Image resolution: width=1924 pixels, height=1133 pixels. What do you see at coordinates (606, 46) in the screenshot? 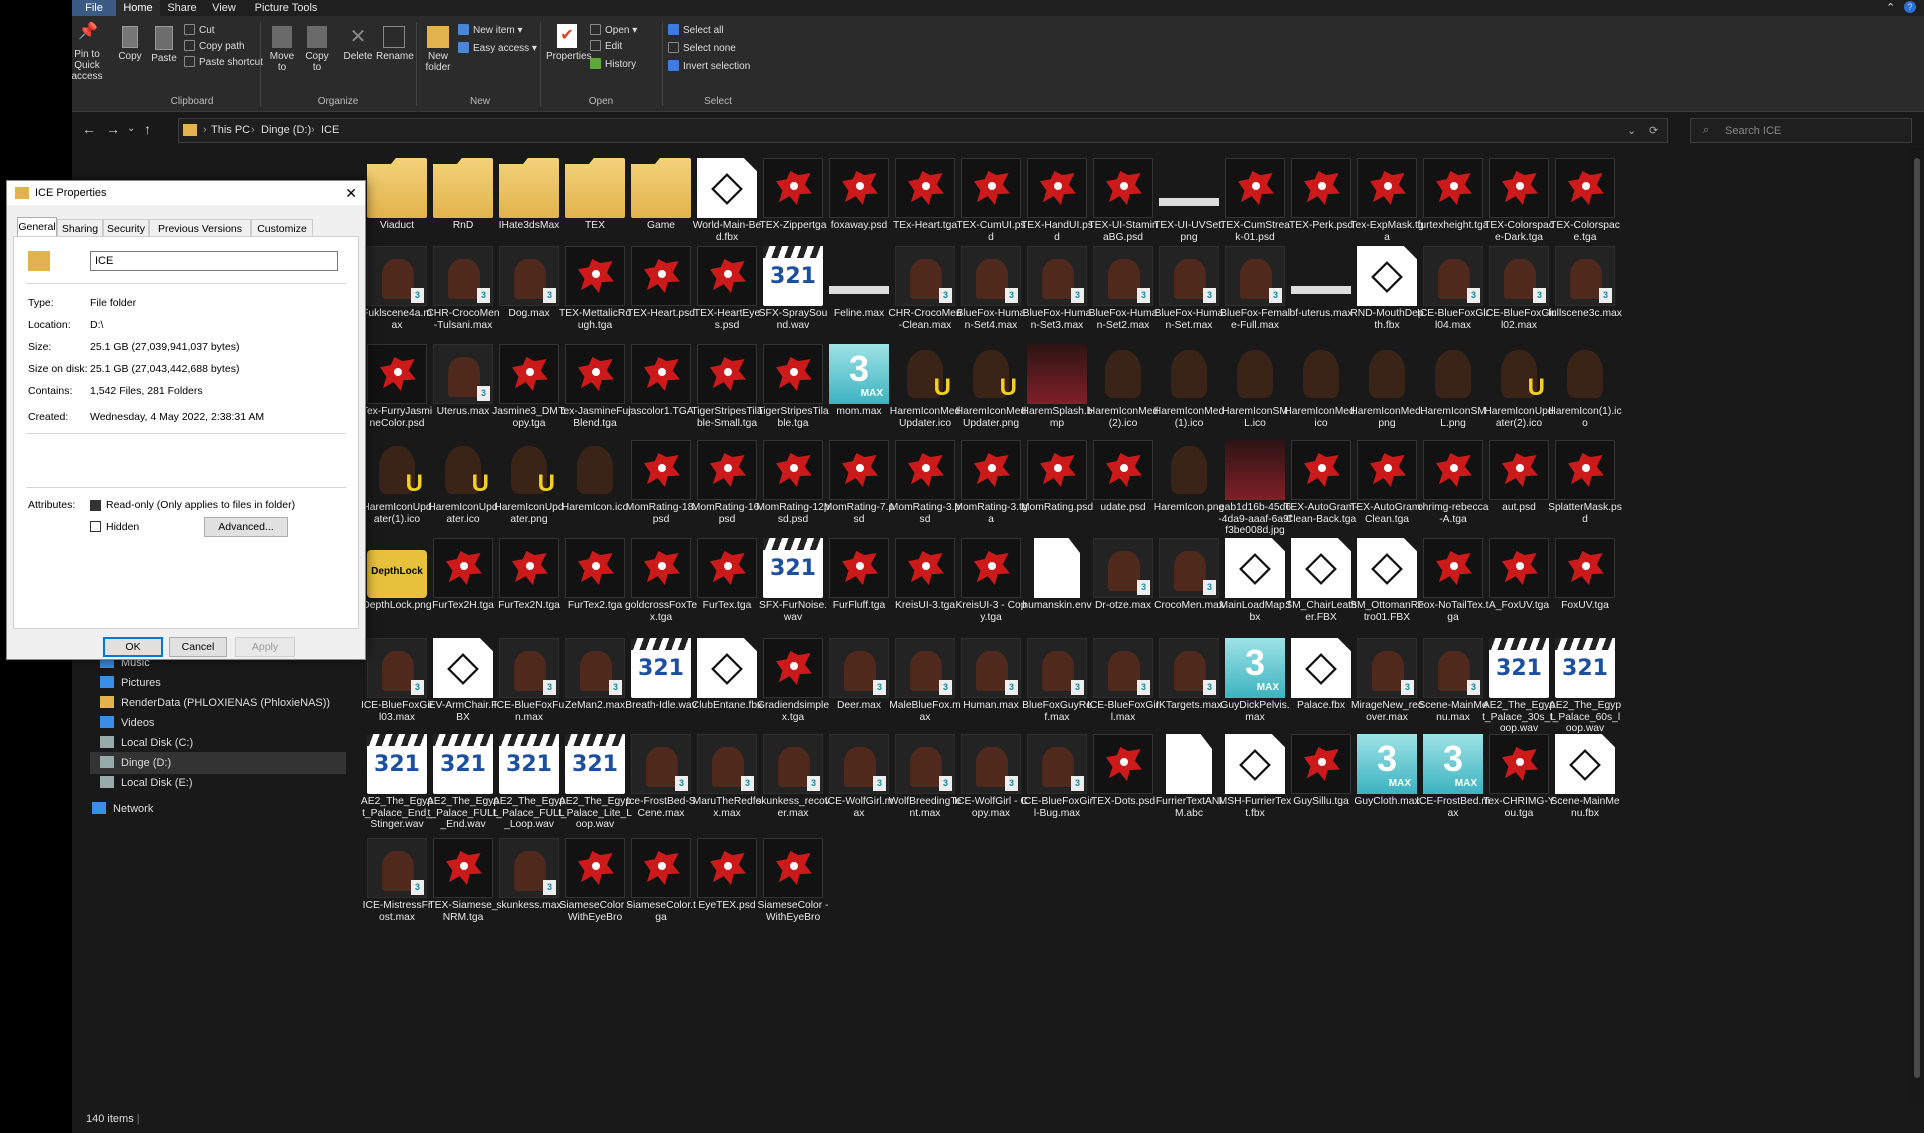
I see `edit-button: Edit` at bounding box center [606, 46].